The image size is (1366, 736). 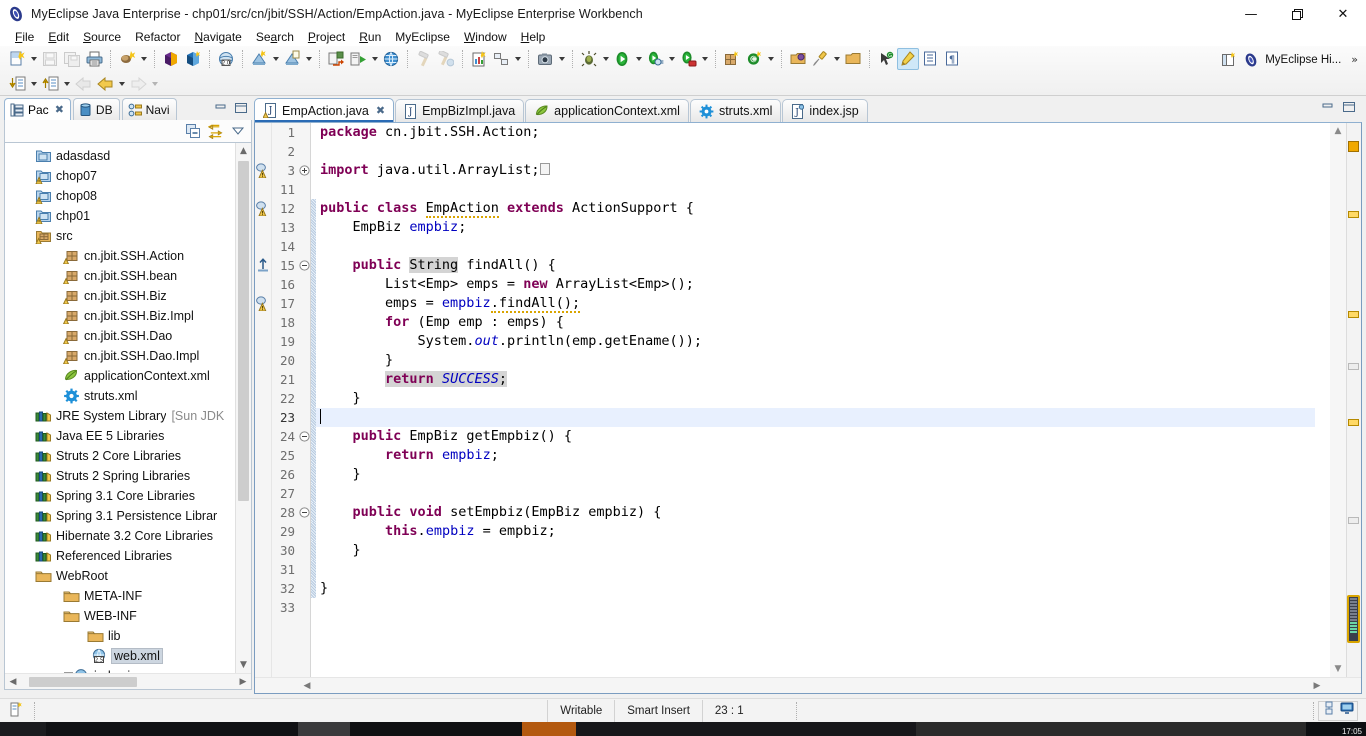 What do you see at coordinates (128, 681) in the screenshot?
I see `tree-horizontal-scrollbar: ◀ ▶` at bounding box center [128, 681].